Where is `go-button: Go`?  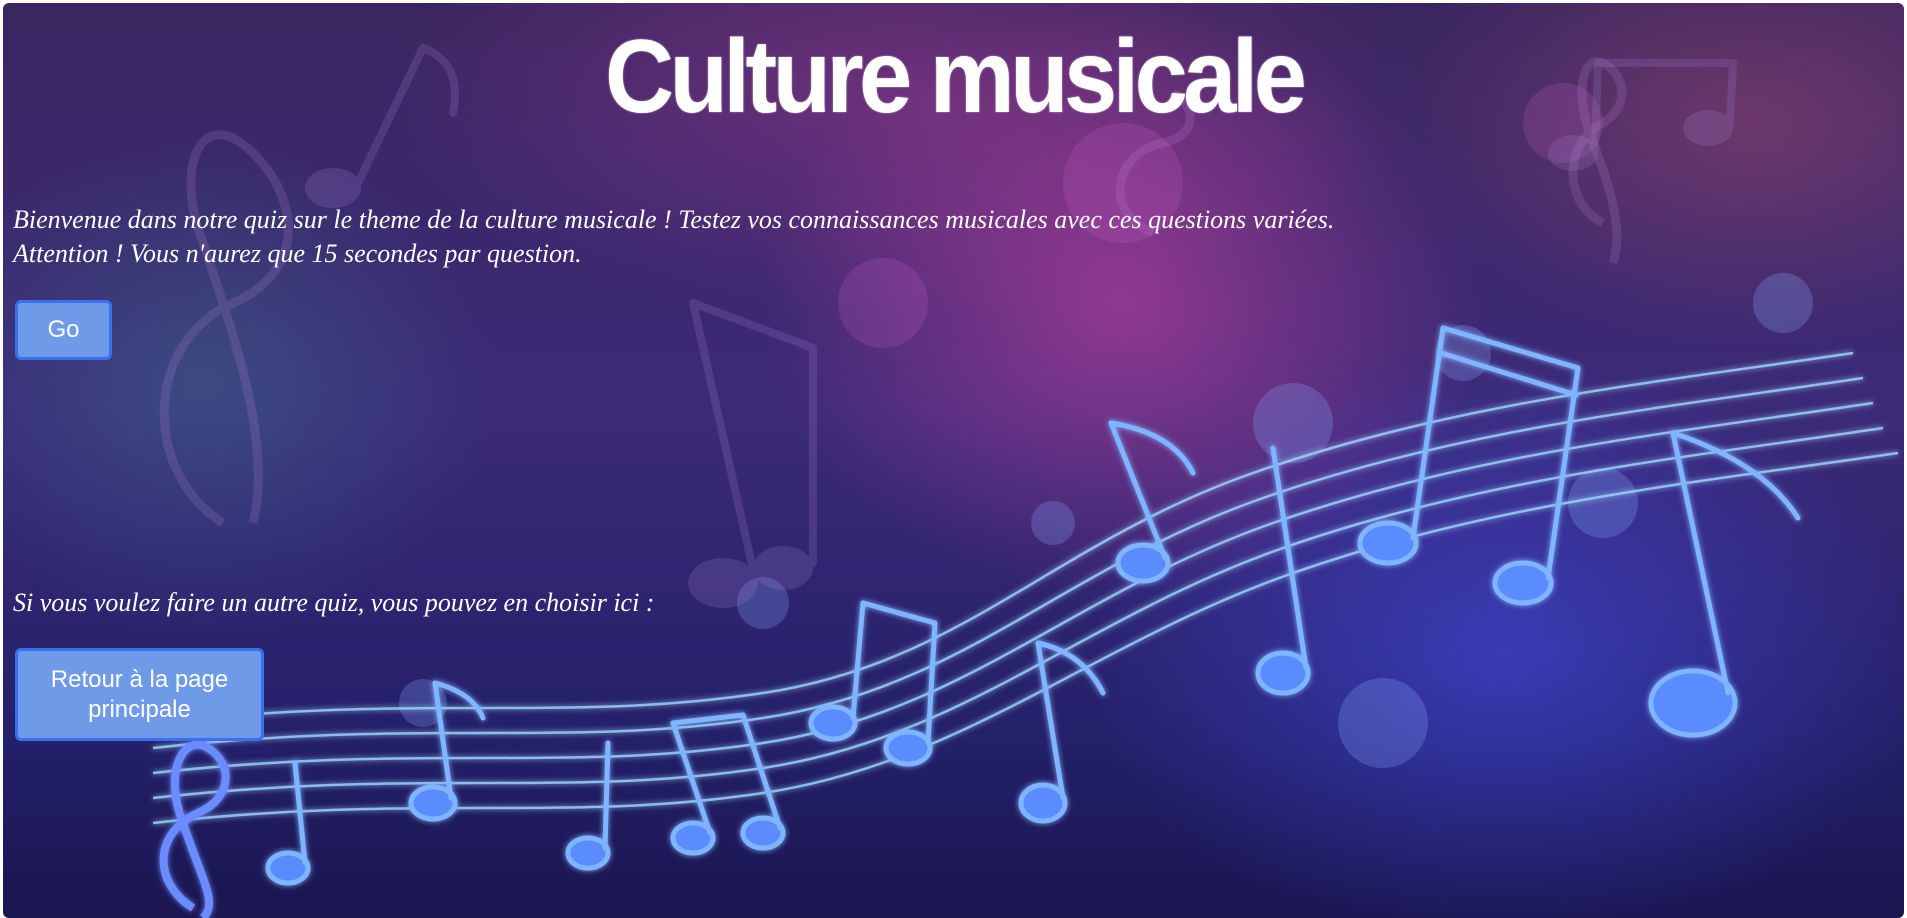 go-button: Go is located at coordinates (63, 330).